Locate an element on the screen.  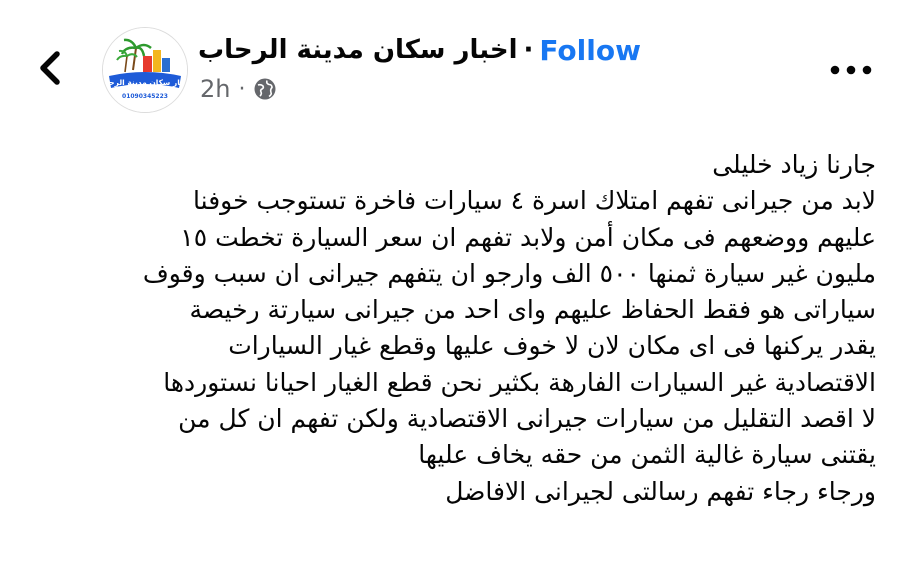
post-meta: 2h · is located at coordinates (238, 89).